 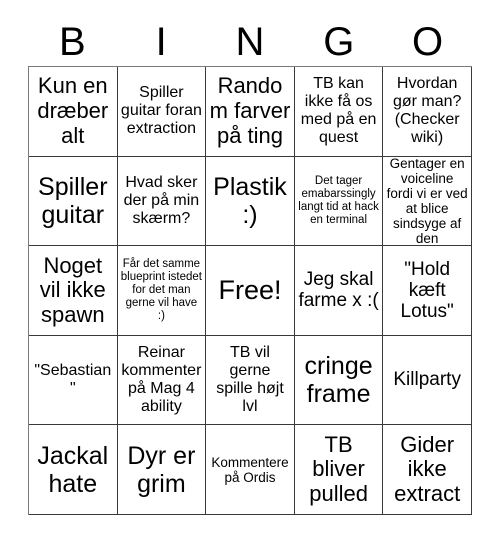 I want to click on bingo-header-letter-o: O, so click(x=428, y=42).